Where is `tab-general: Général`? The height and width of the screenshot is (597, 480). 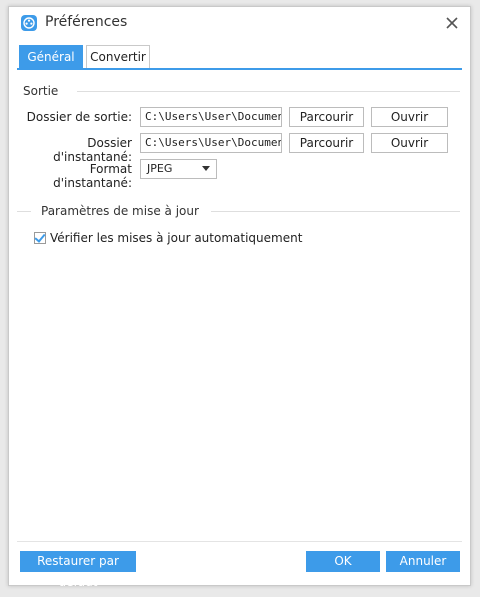
tab-general: Général is located at coordinates (51, 57).